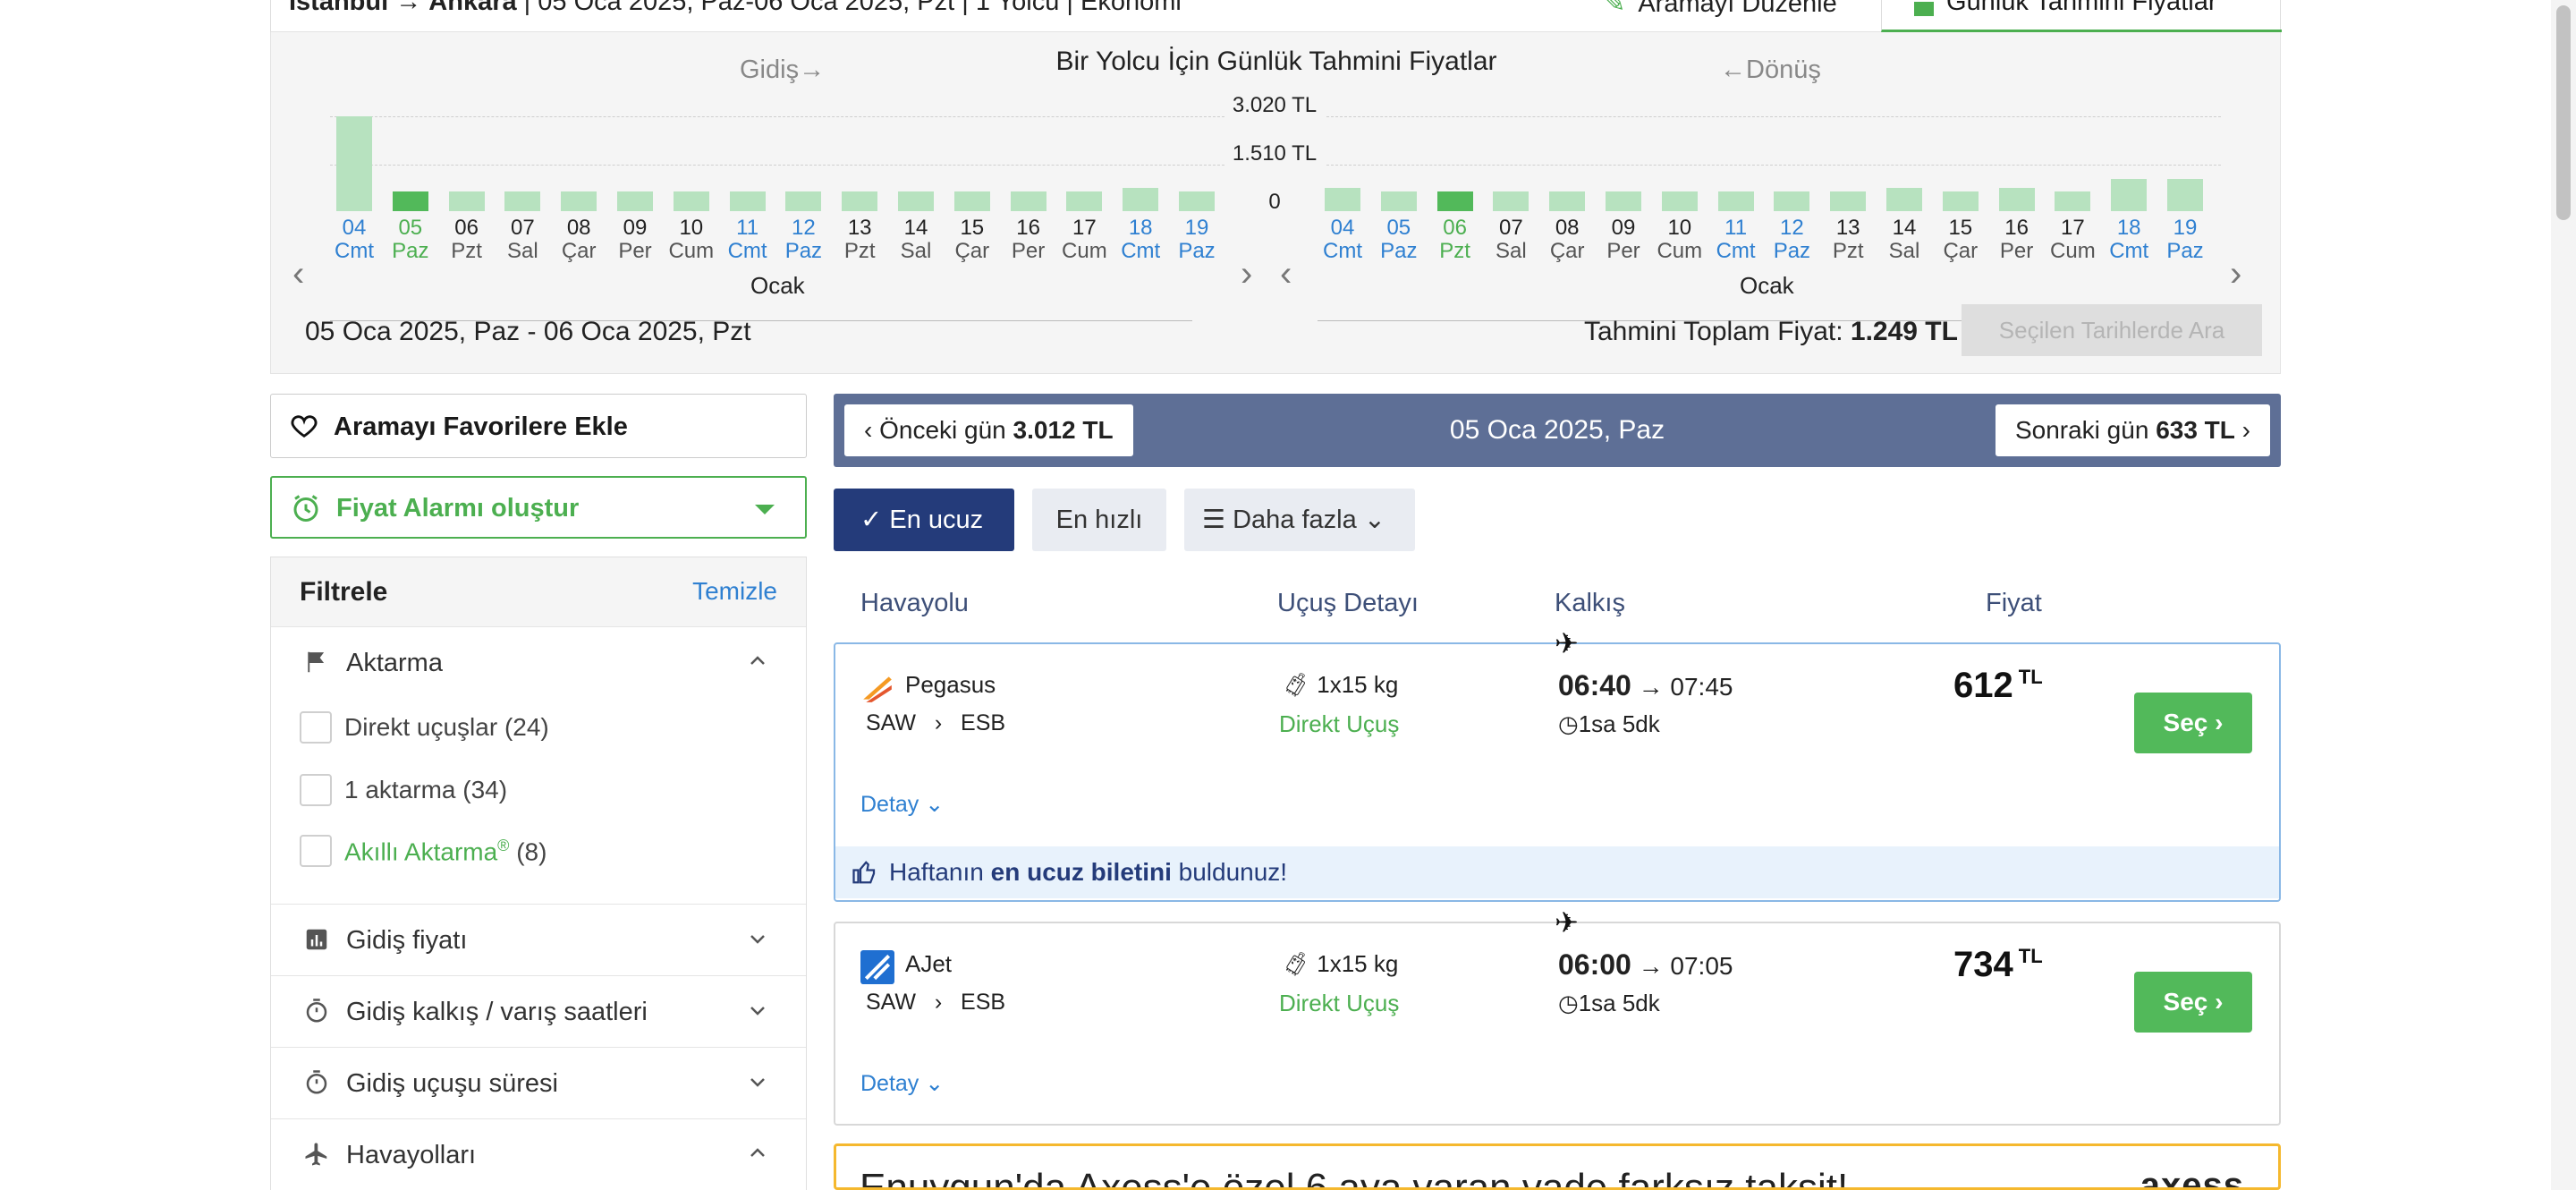 Image resolution: width=2576 pixels, height=1190 pixels. What do you see at coordinates (1998, 685) in the screenshot?
I see `flight-price: 612 TL` at bounding box center [1998, 685].